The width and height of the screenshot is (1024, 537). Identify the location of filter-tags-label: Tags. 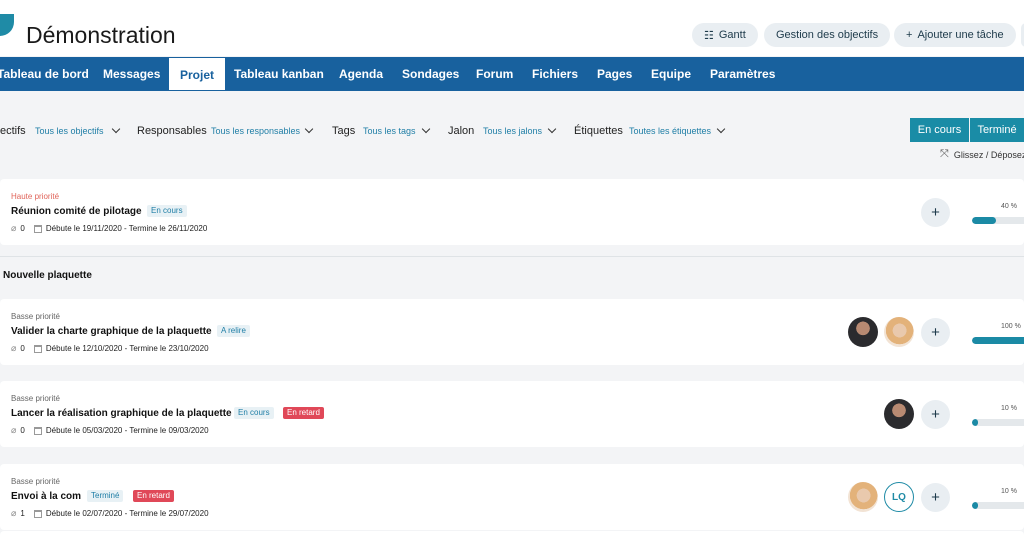
(344, 131).